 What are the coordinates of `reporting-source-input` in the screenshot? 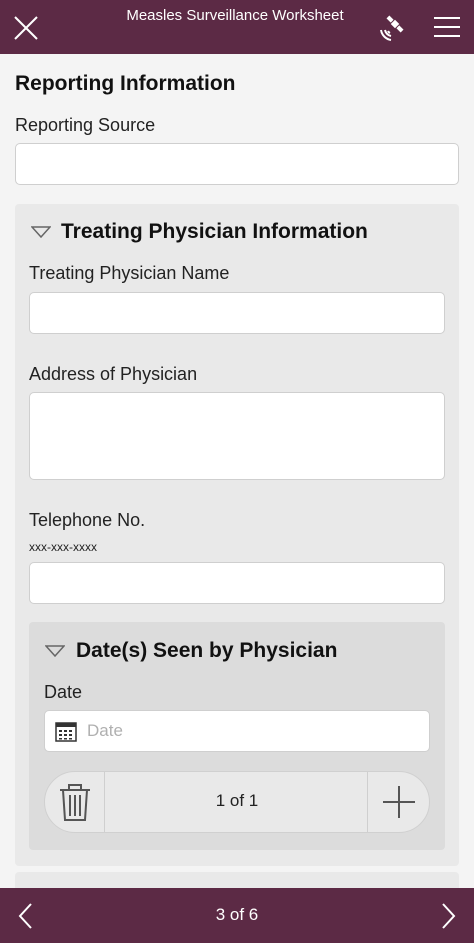 It's located at (237, 164).